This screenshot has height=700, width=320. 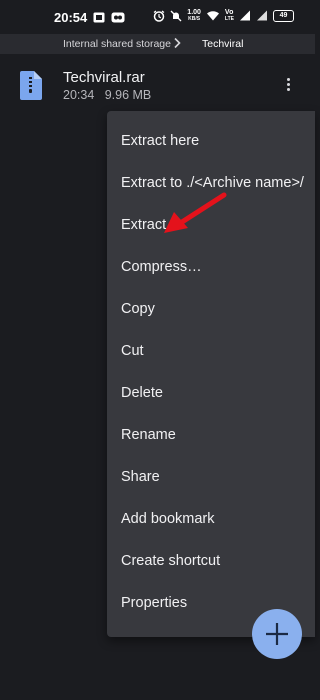 I want to click on breadcrumb-item-storage: Internal shared storage, so click(x=117, y=44).